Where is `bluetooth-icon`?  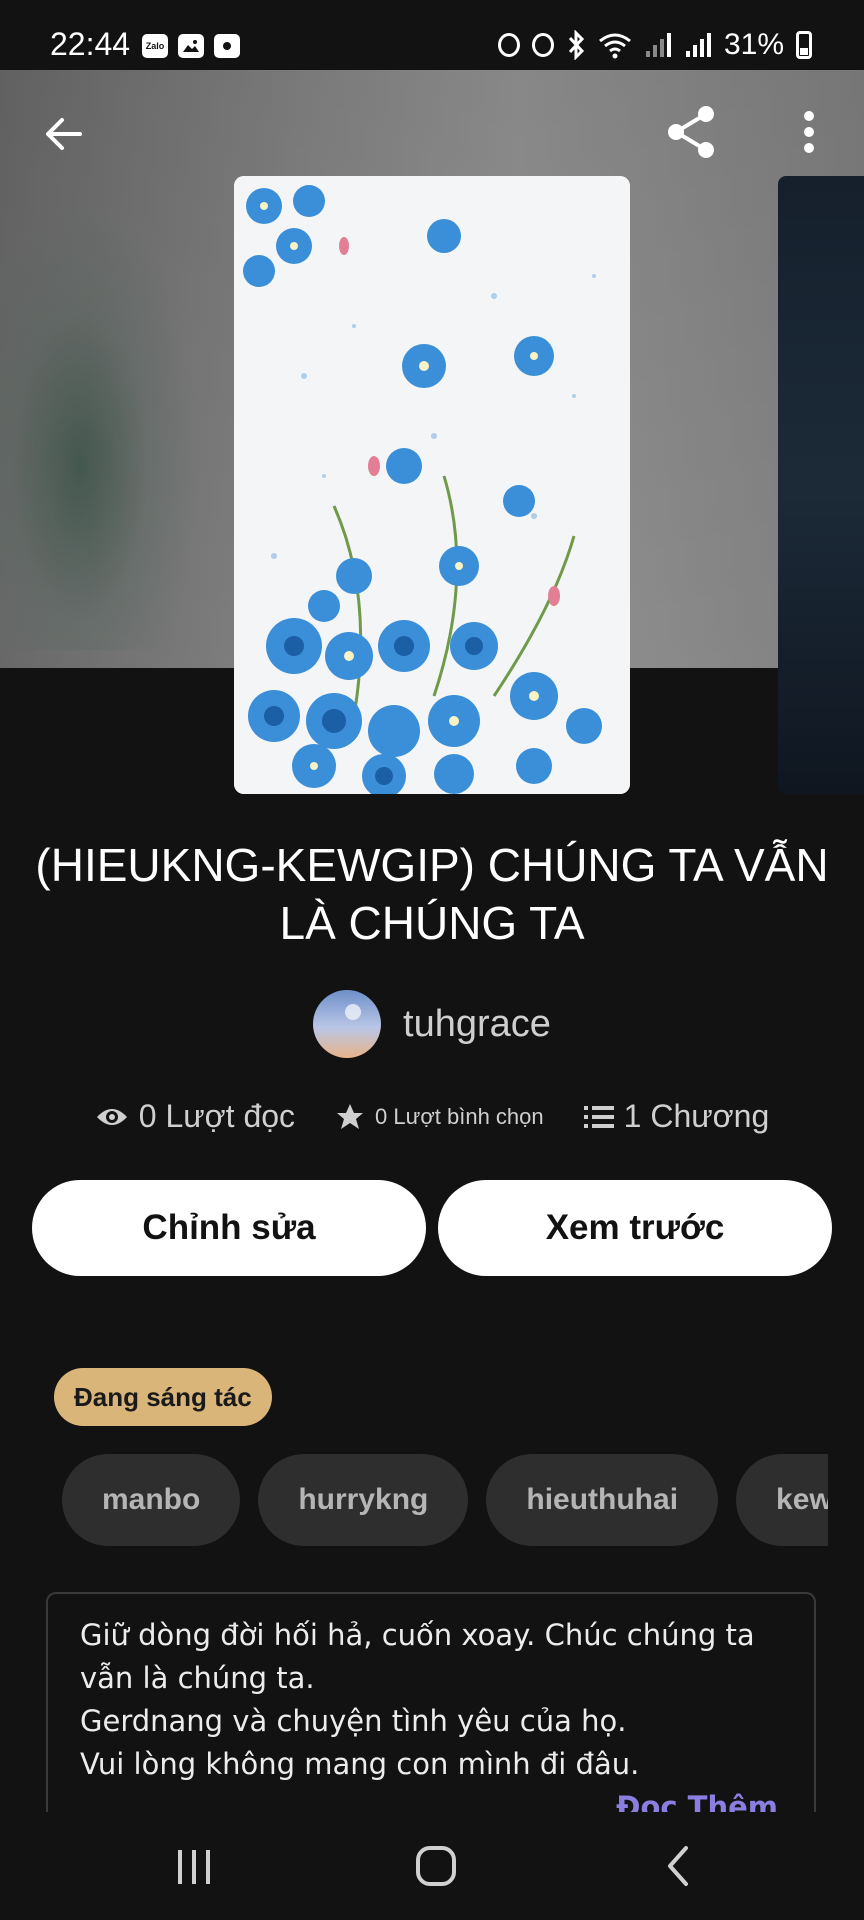 bluetooth-icon is located at coordinates (576, 45).